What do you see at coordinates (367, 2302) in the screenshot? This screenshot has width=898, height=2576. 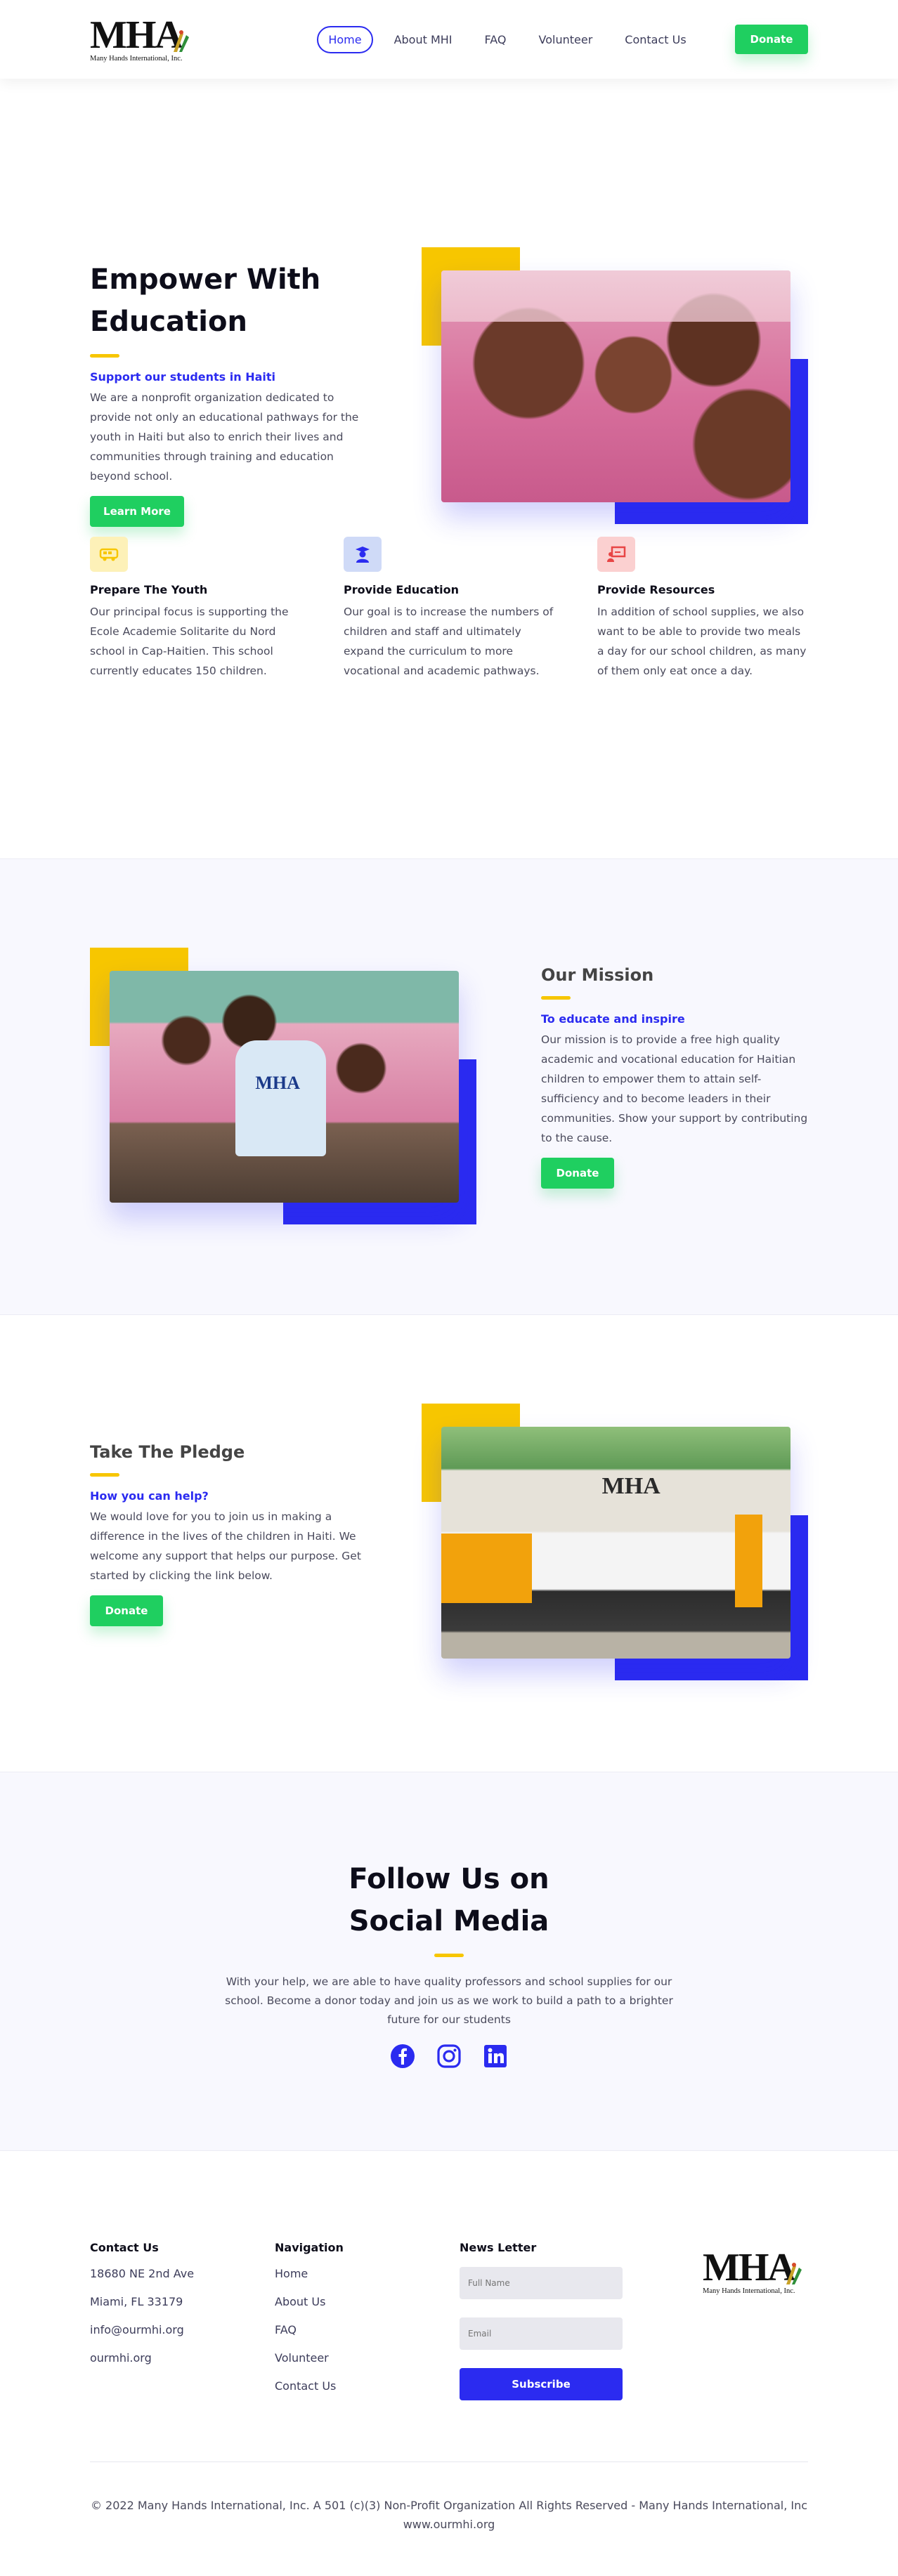 I see `footer-link-about: About Us` at bounding box center [367, 2302].